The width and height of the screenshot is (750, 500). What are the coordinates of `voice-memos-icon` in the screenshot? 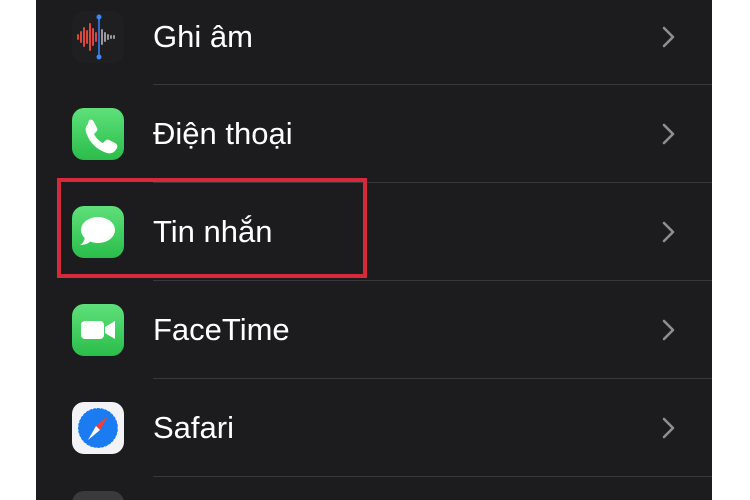 It's located at (98, 37).